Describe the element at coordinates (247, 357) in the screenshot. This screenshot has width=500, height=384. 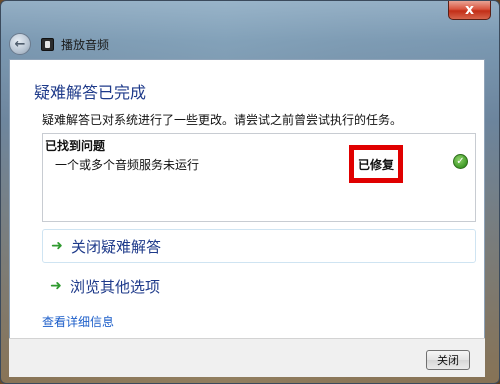
I see `footer-bar` at that location.